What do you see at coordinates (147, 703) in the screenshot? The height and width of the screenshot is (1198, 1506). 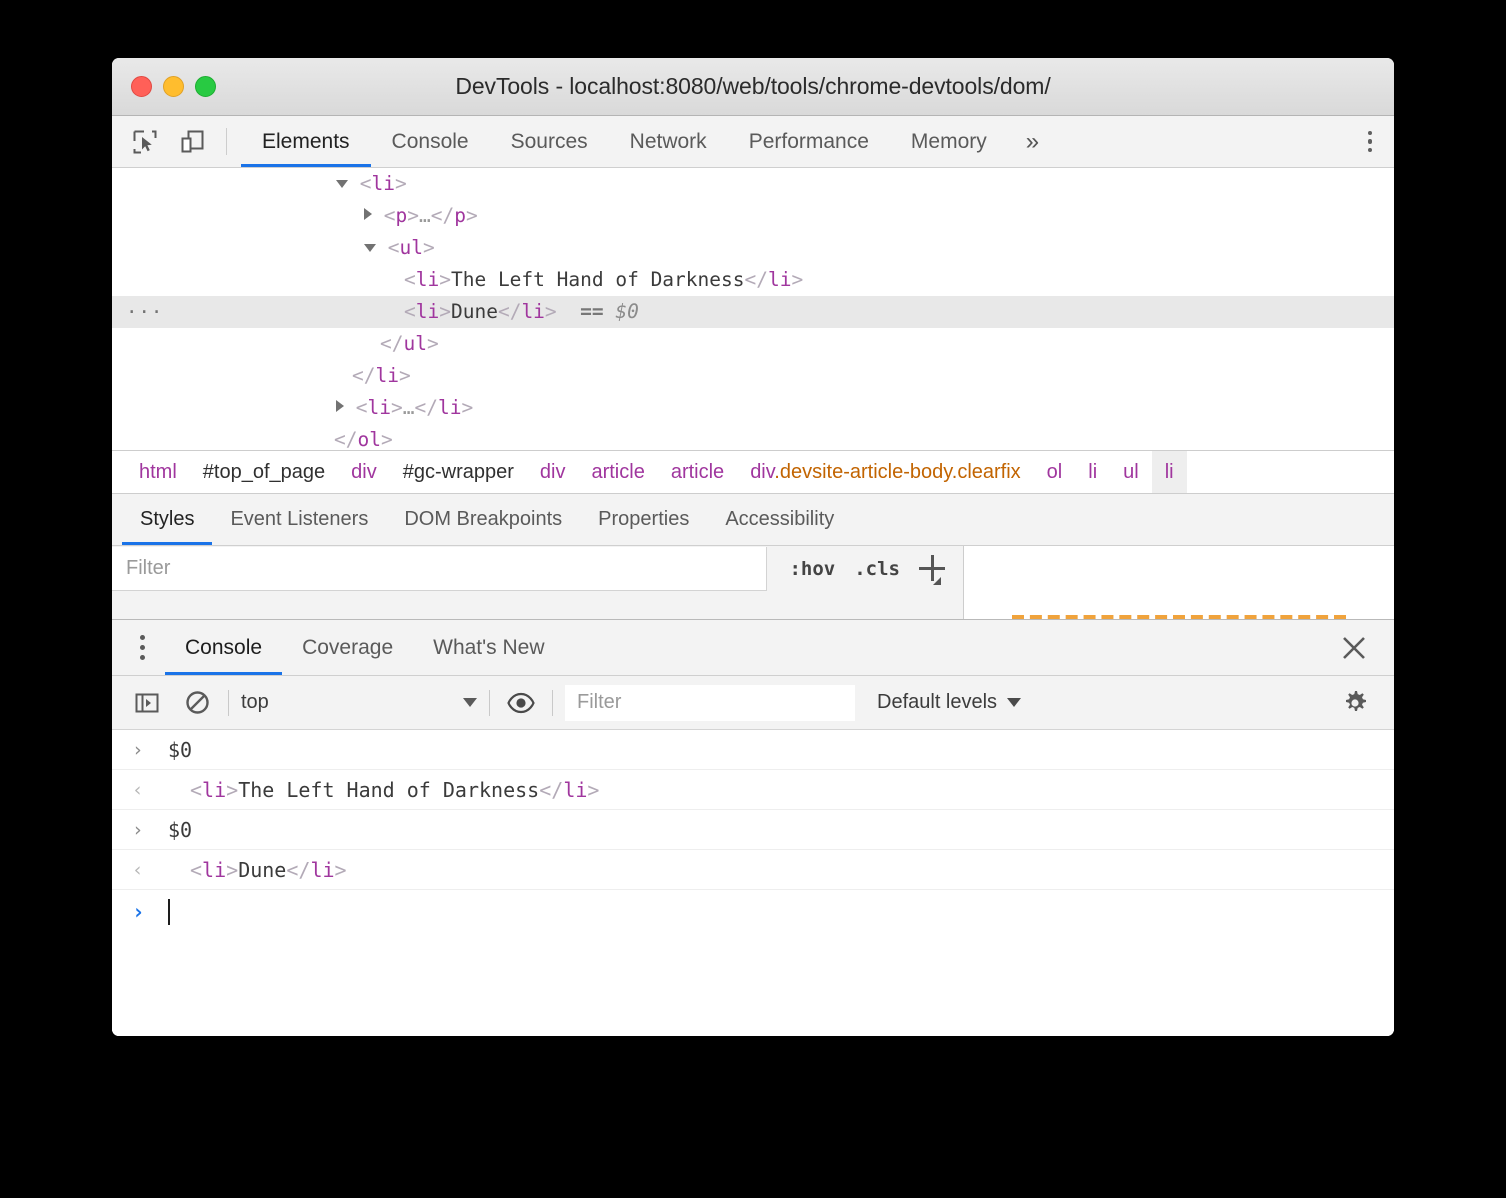 I see `console-sidebar-icon` at bounding box center [147, 703].